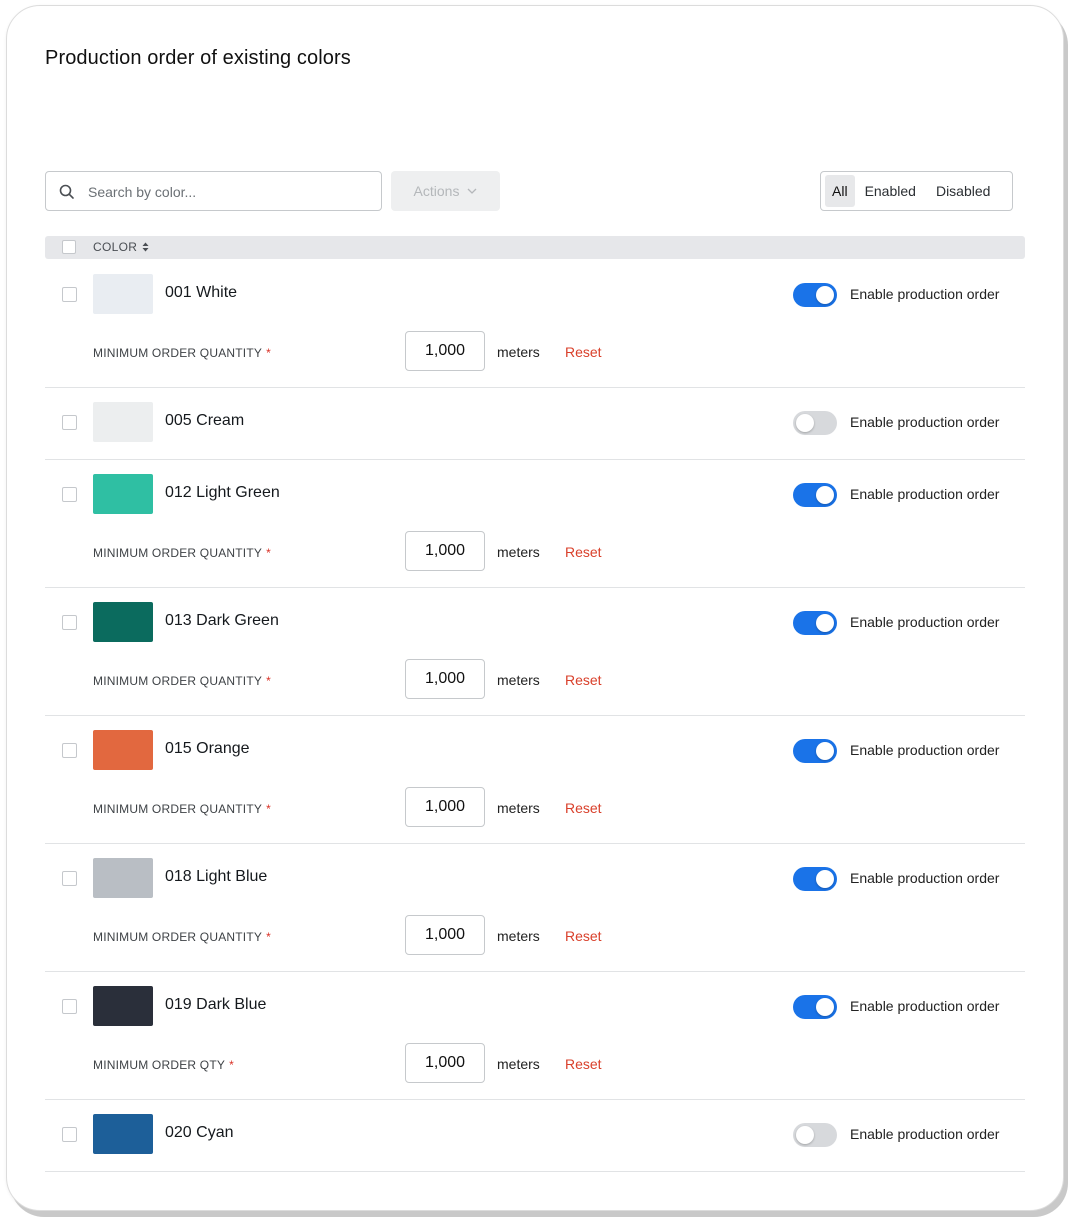 Image resolution: width=1084 pixels, height=1230 pixels. Describe the element at coordinates (963, 191) in the screenshot. I see `filter-disabled: Disabled` at that location.